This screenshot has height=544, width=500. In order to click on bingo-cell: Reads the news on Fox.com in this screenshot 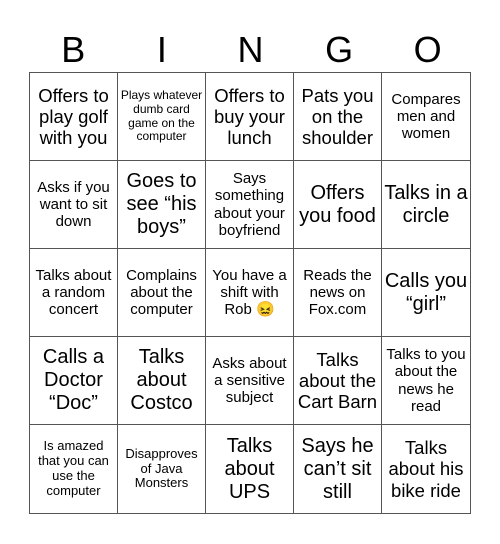, I will do `click(338, 293)`.